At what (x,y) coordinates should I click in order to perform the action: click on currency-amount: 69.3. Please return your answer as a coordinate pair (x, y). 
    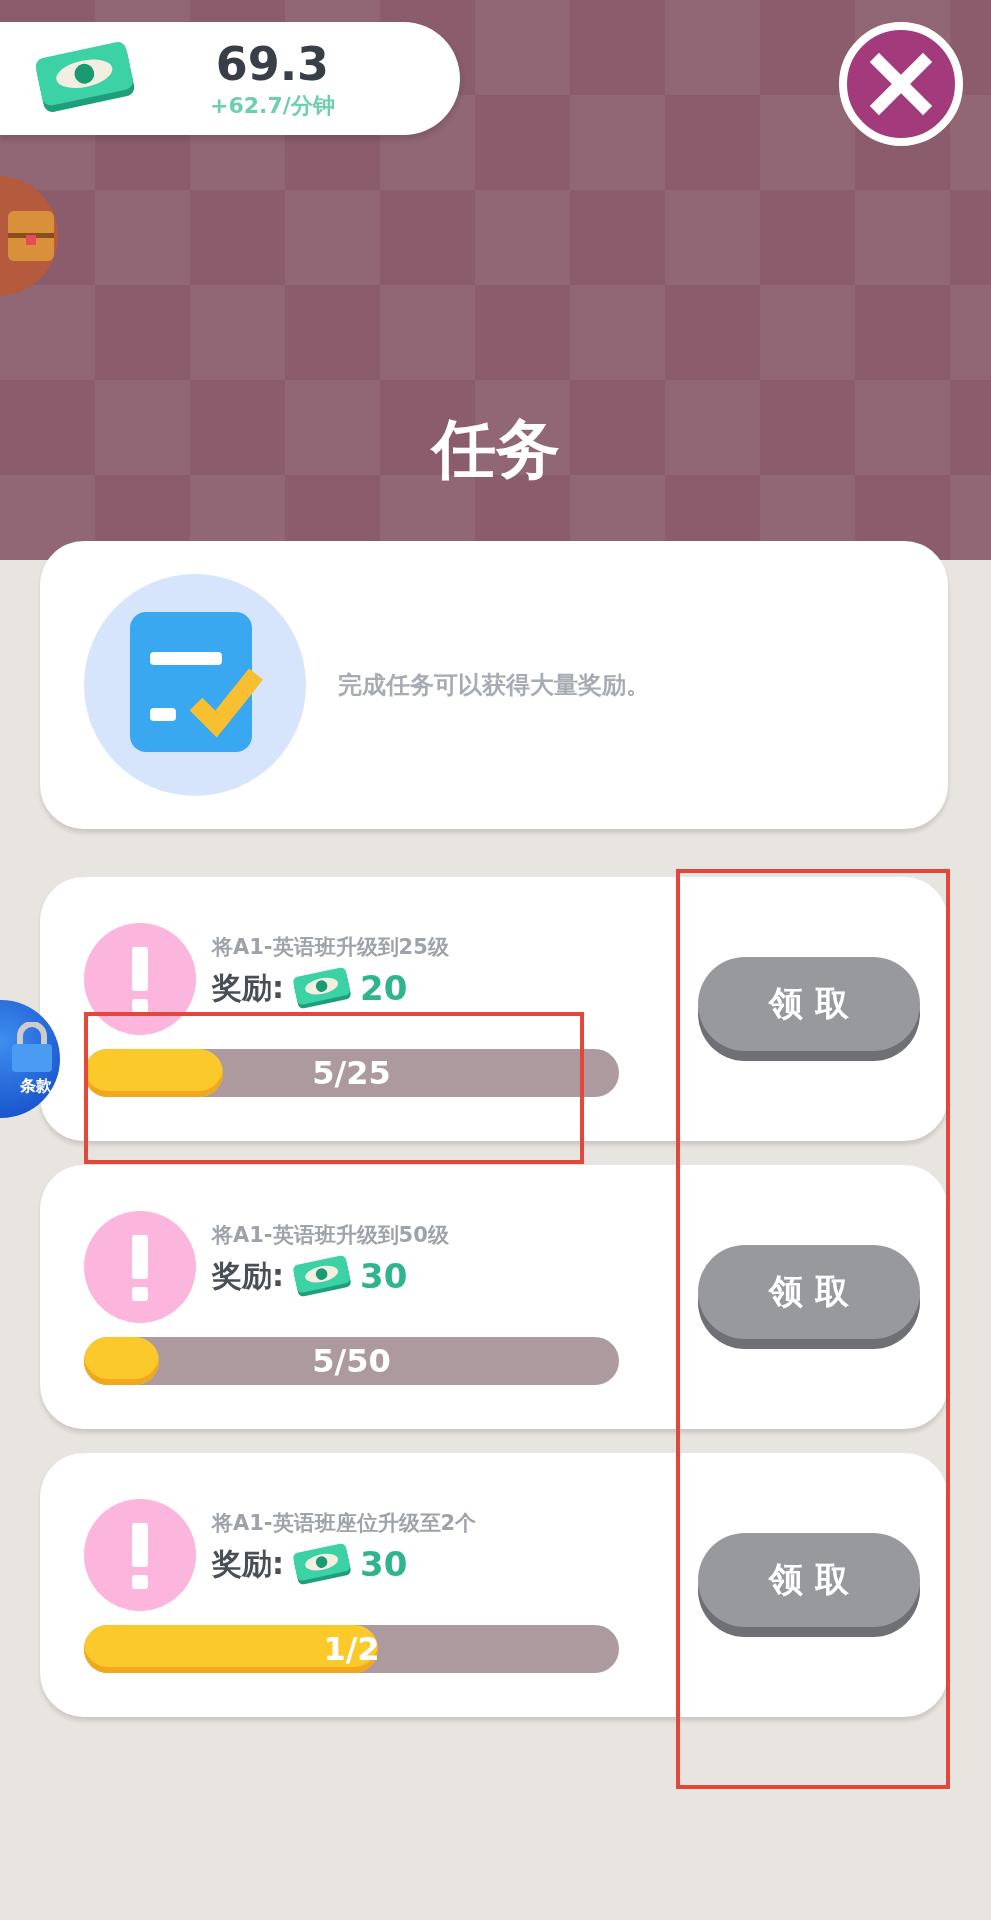
    Looking at the image, I should click on (272, 63).